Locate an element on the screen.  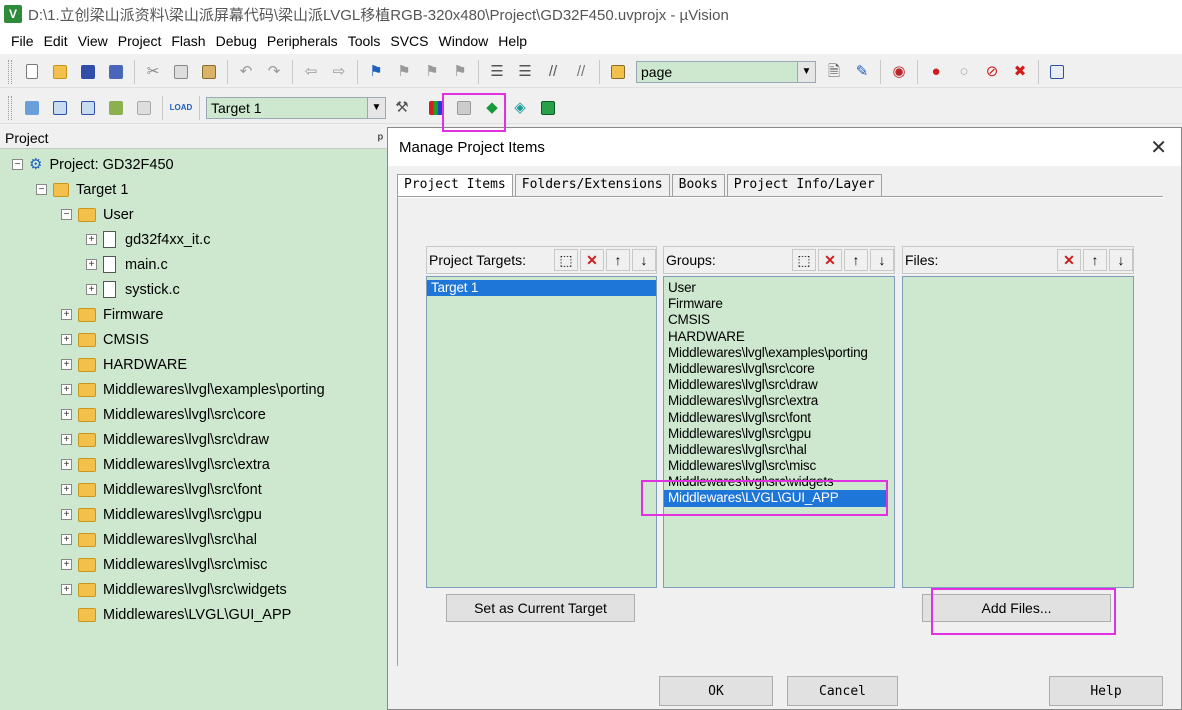
manage-rte-icon: ◆ is located at coordinates (492, 108).